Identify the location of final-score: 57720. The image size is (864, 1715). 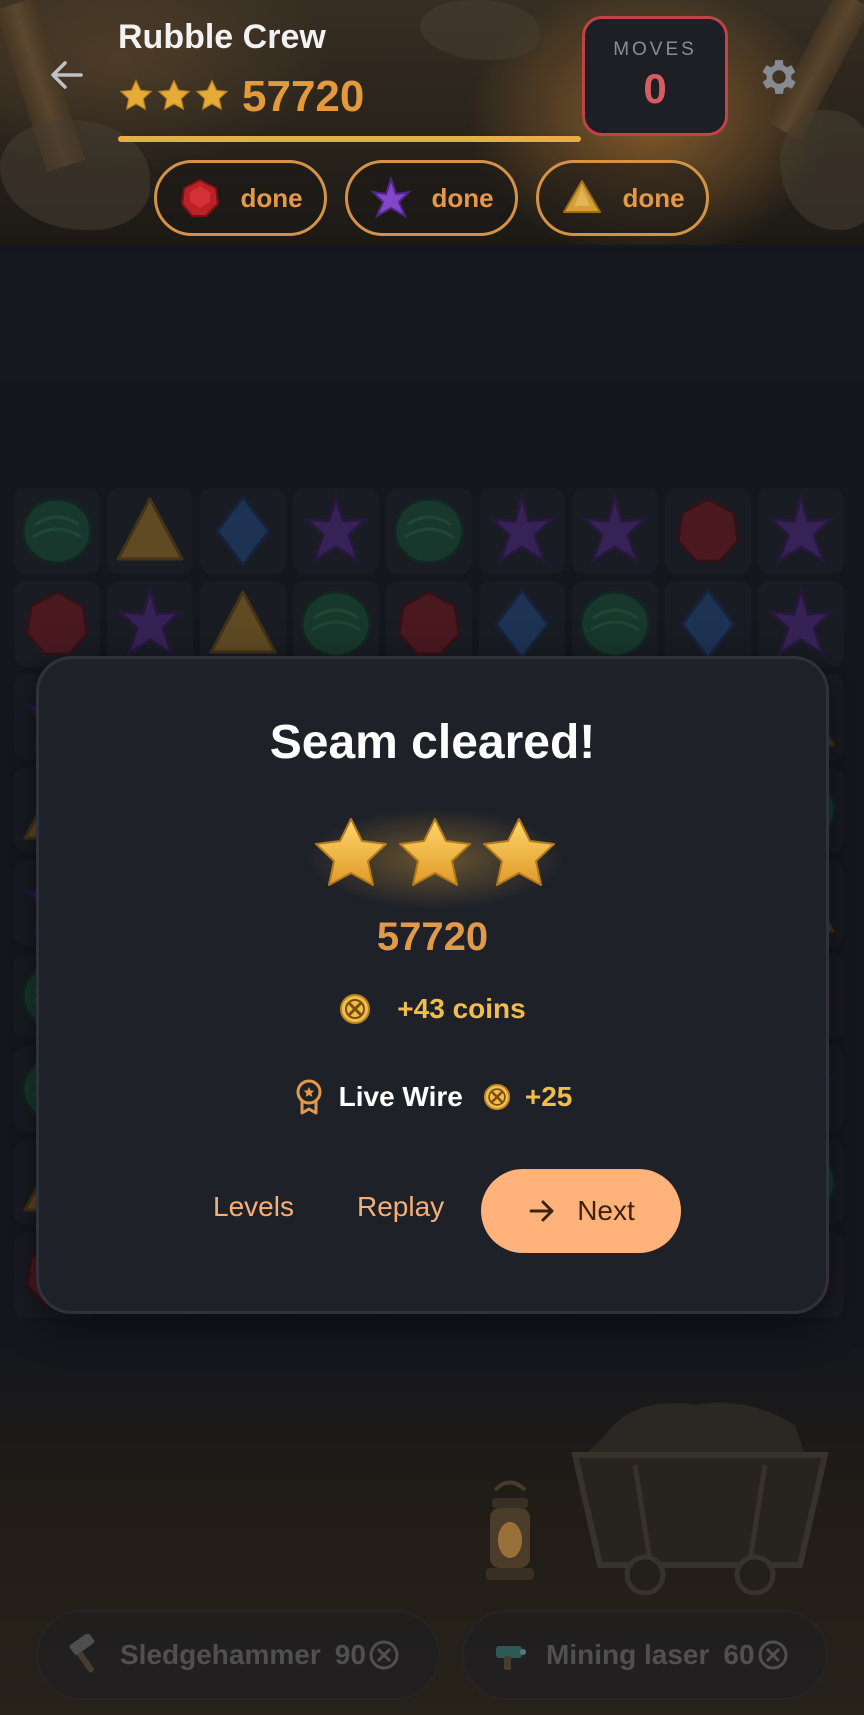
(432, 937).